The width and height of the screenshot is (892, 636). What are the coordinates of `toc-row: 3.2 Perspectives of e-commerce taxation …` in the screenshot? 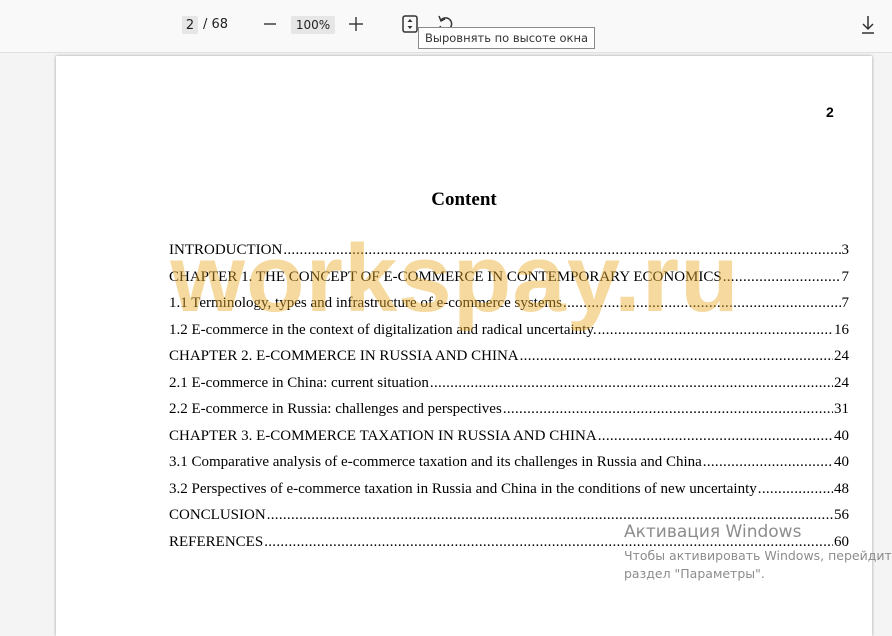 It's located at (509, 494).